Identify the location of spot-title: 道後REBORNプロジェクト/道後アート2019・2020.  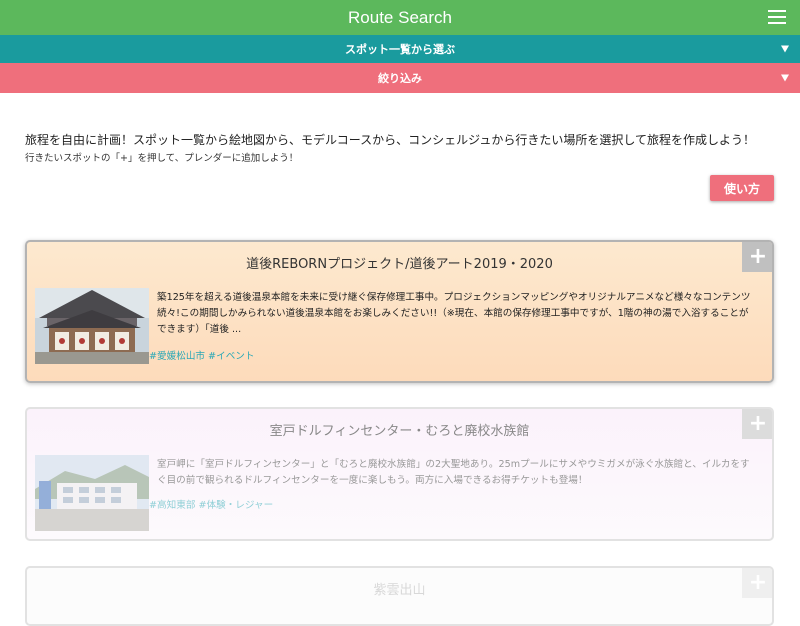
(399, 264).